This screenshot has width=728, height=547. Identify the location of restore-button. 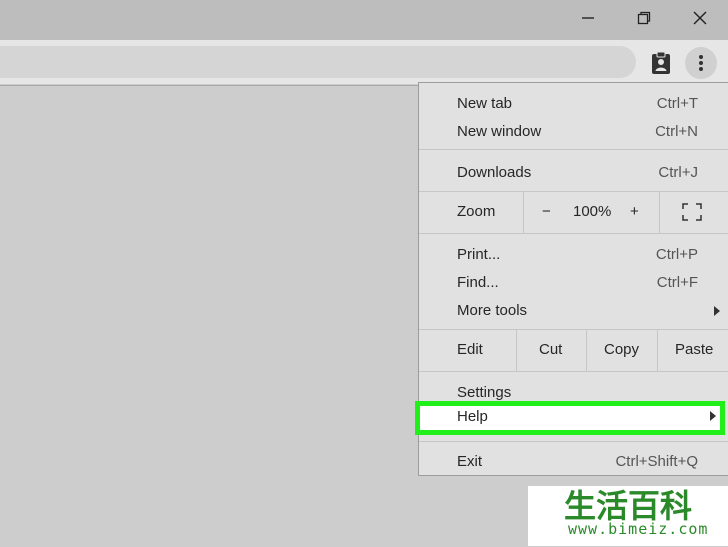
(644, 18).